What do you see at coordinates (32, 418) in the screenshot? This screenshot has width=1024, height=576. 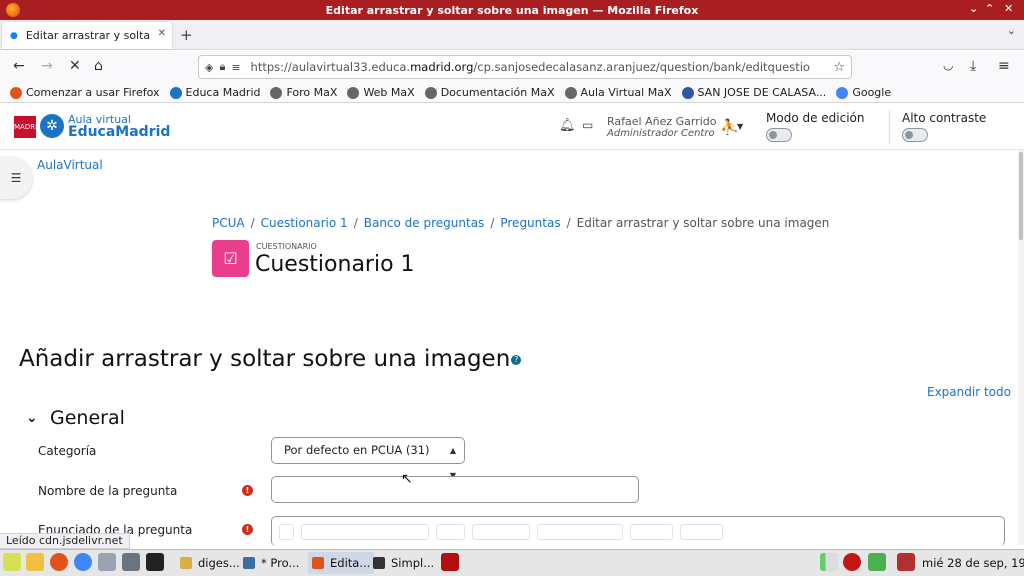 I see `chevron-down-icon: ⌄` at bounding box center [32, 418].